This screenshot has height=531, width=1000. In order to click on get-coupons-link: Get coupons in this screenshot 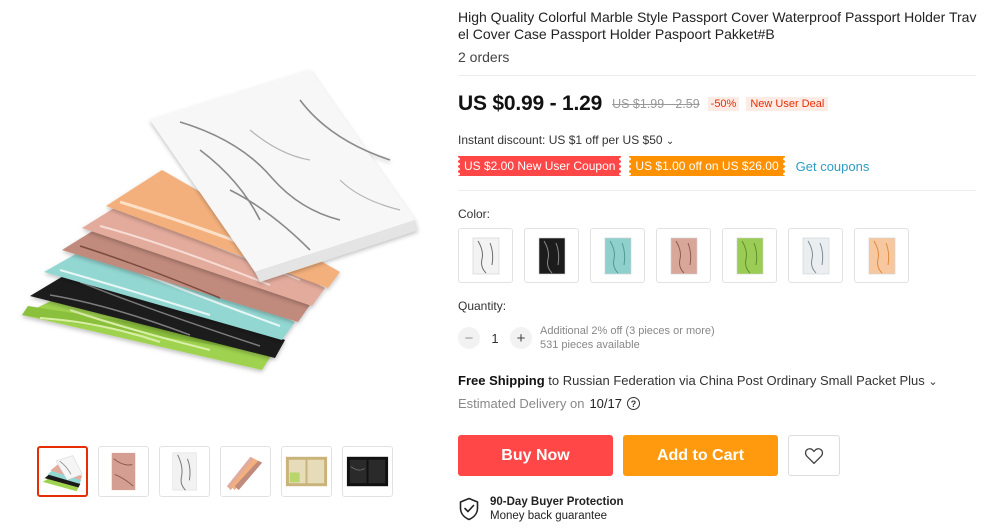, I will do `click(833, 166)`.